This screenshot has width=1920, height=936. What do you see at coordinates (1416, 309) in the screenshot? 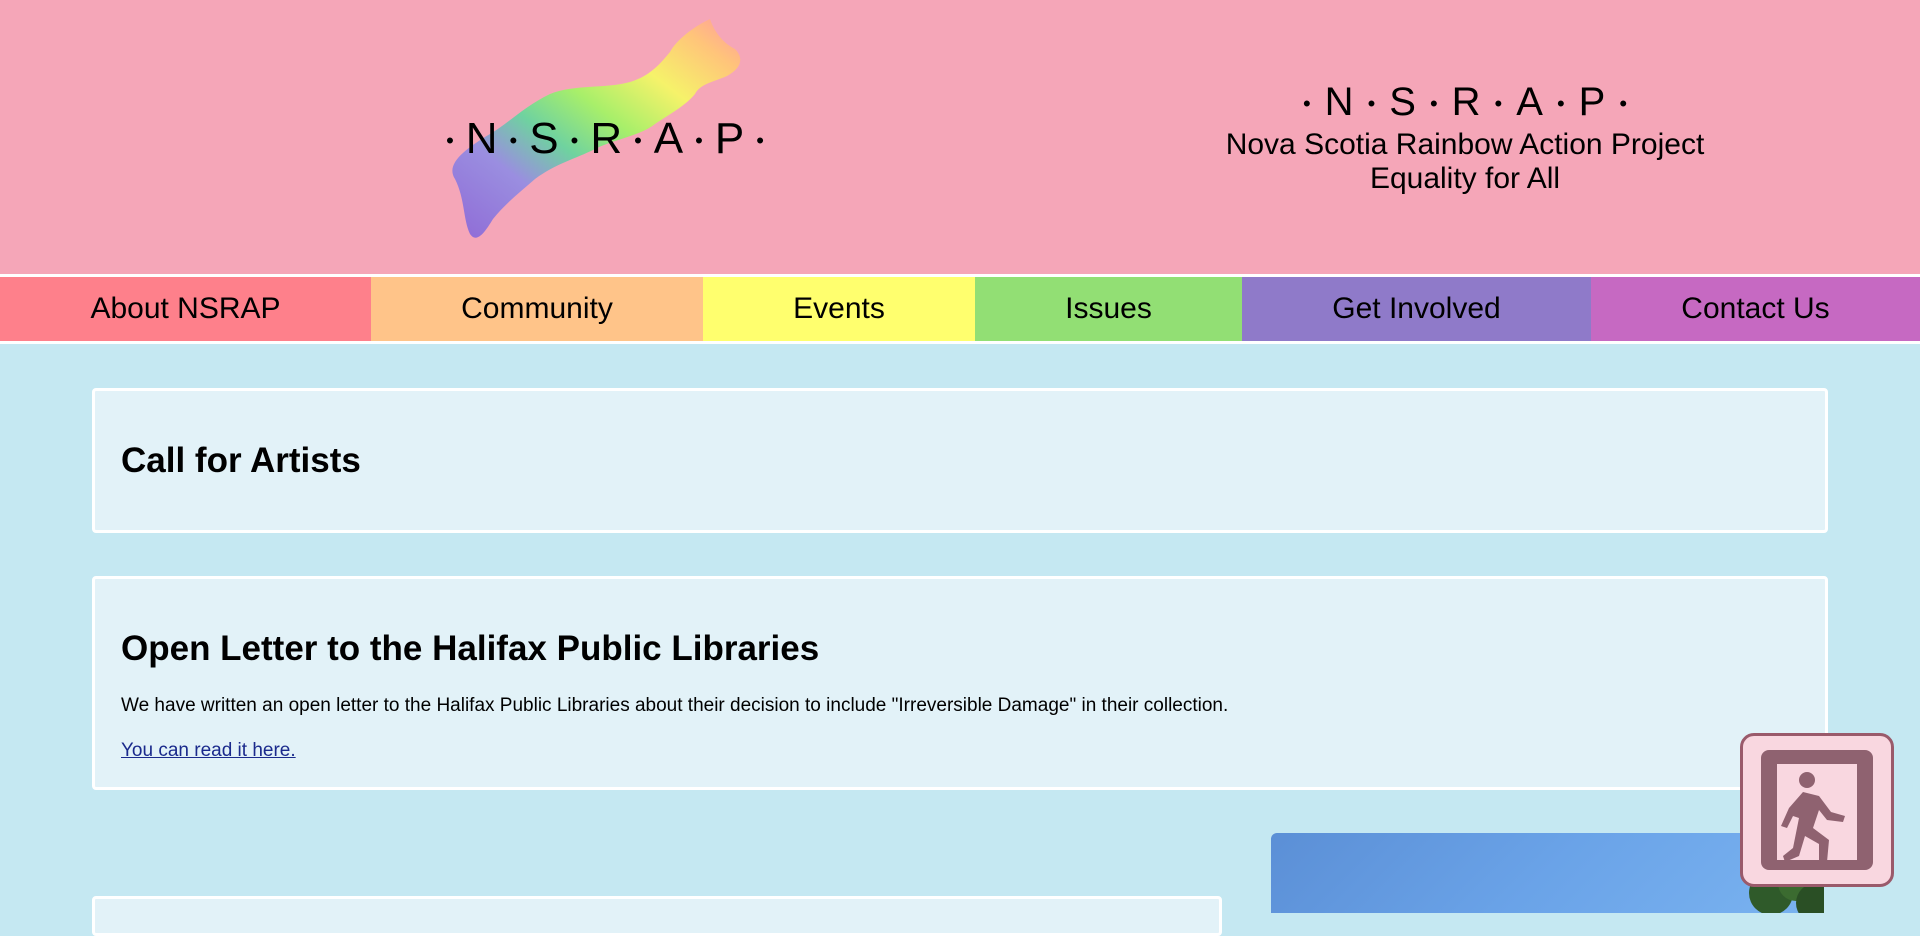
I see `nav-get-involved: Get Involved` at bounding box center [1416, 309].